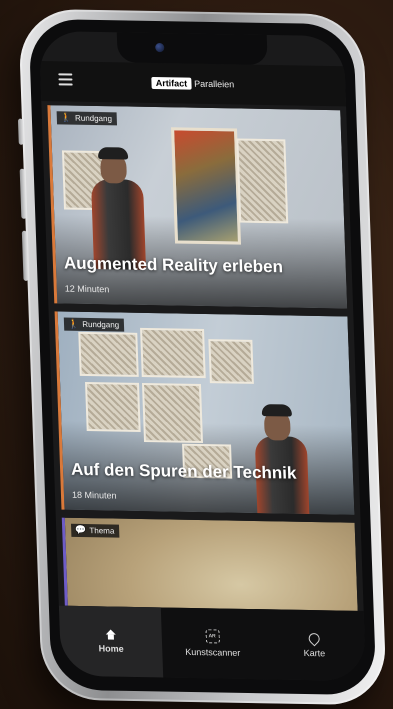 This screenshot has height=709, width=393. I want to click on tab-kunstscanner-label: Kunstscanner, so click(213, 652).